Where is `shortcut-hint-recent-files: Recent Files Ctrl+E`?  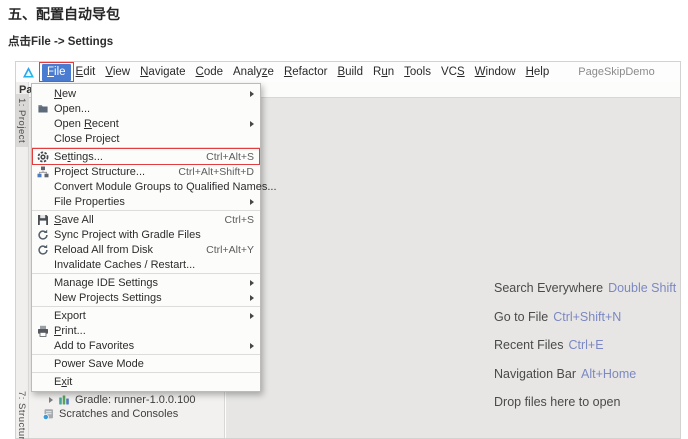
shortcut-hint-recent-files: Recent Files Ctrl+E is located at coordinates (585, 345).